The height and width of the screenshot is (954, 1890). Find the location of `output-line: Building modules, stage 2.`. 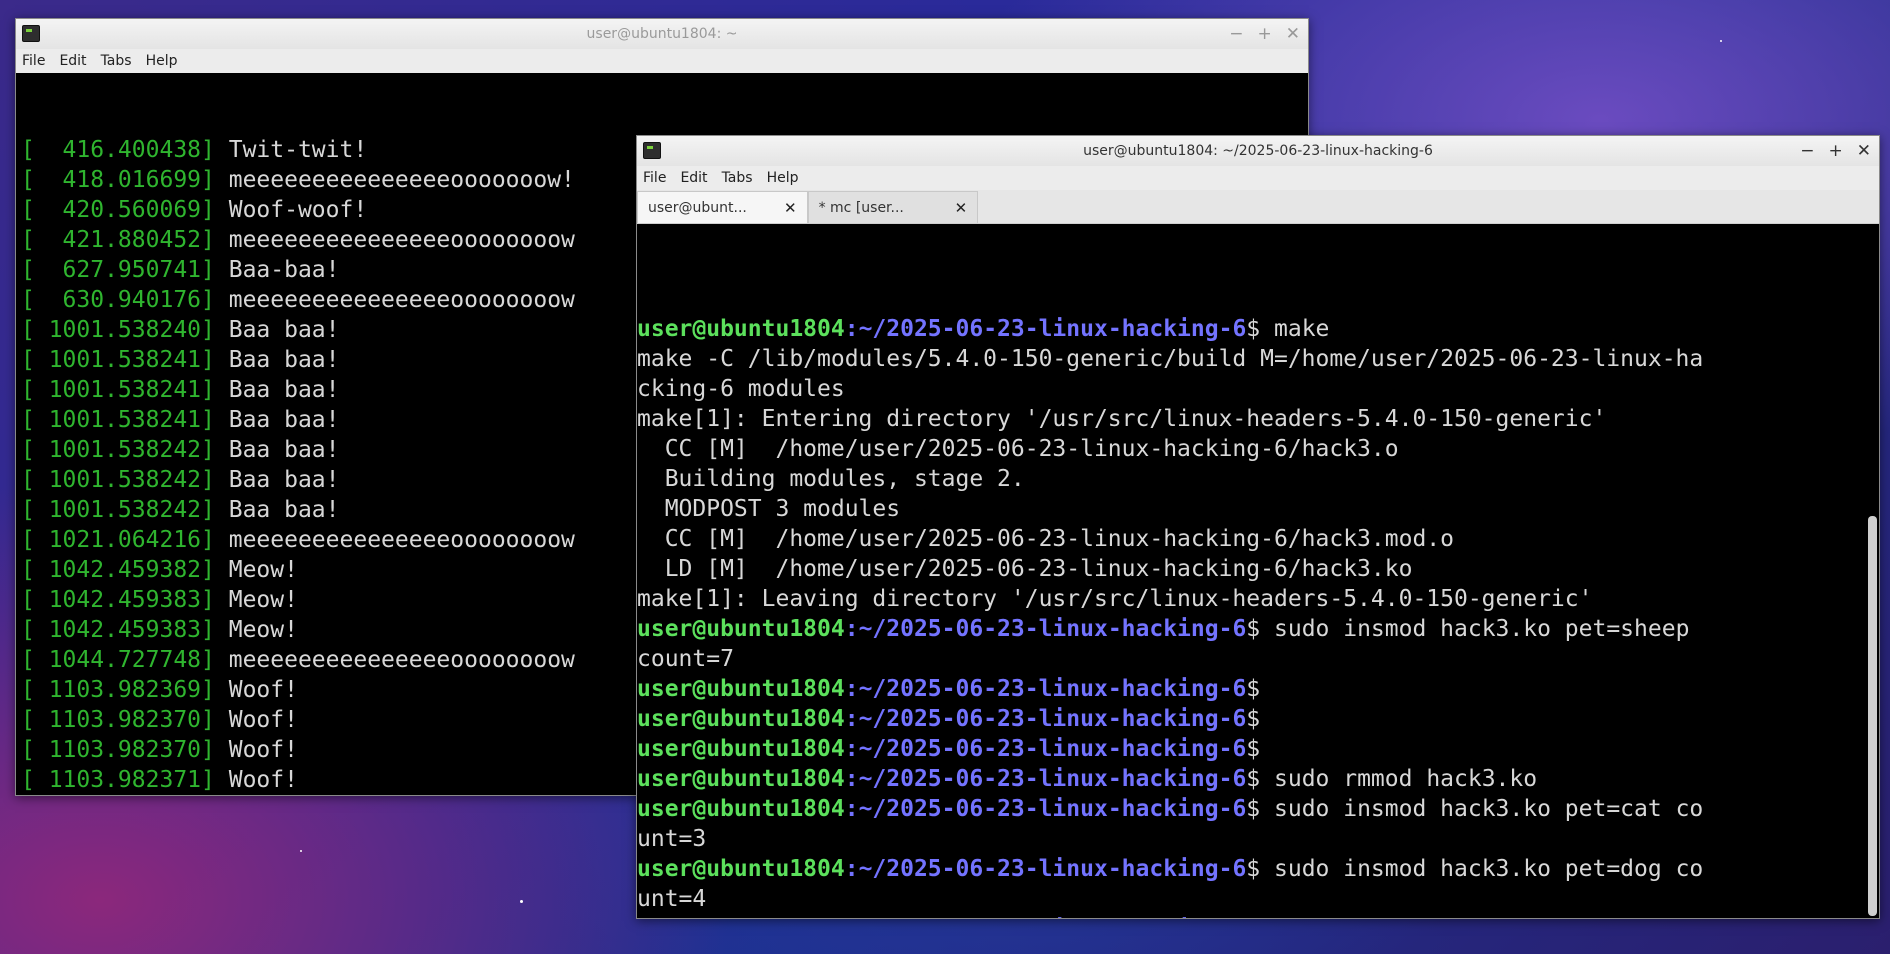

output-line: Building modules, stage 2. is located at coordinates (1258, 479).